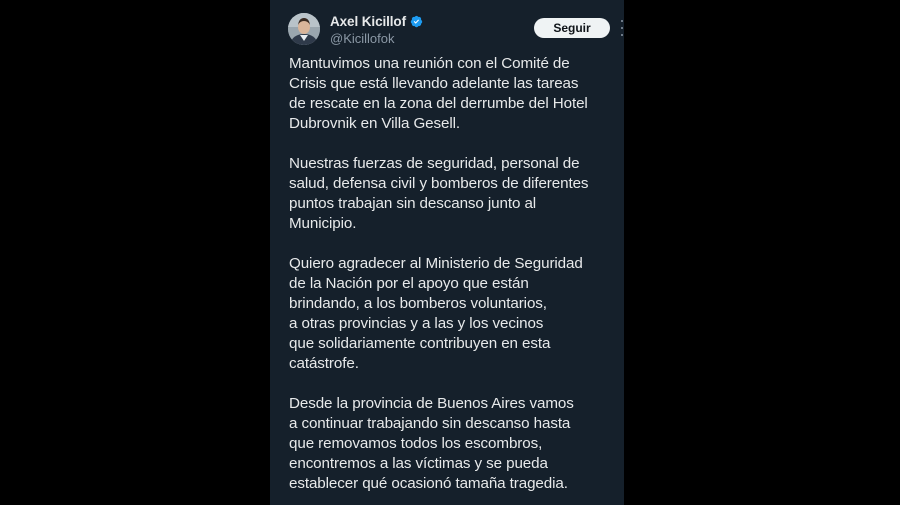 Image resolution: width=900 pixels, height=505 pixels. What do you see at coordinates (368, 21) in the screenshot?
I see `author-name: Axel Kicillof` at bounding box center [368, 21].